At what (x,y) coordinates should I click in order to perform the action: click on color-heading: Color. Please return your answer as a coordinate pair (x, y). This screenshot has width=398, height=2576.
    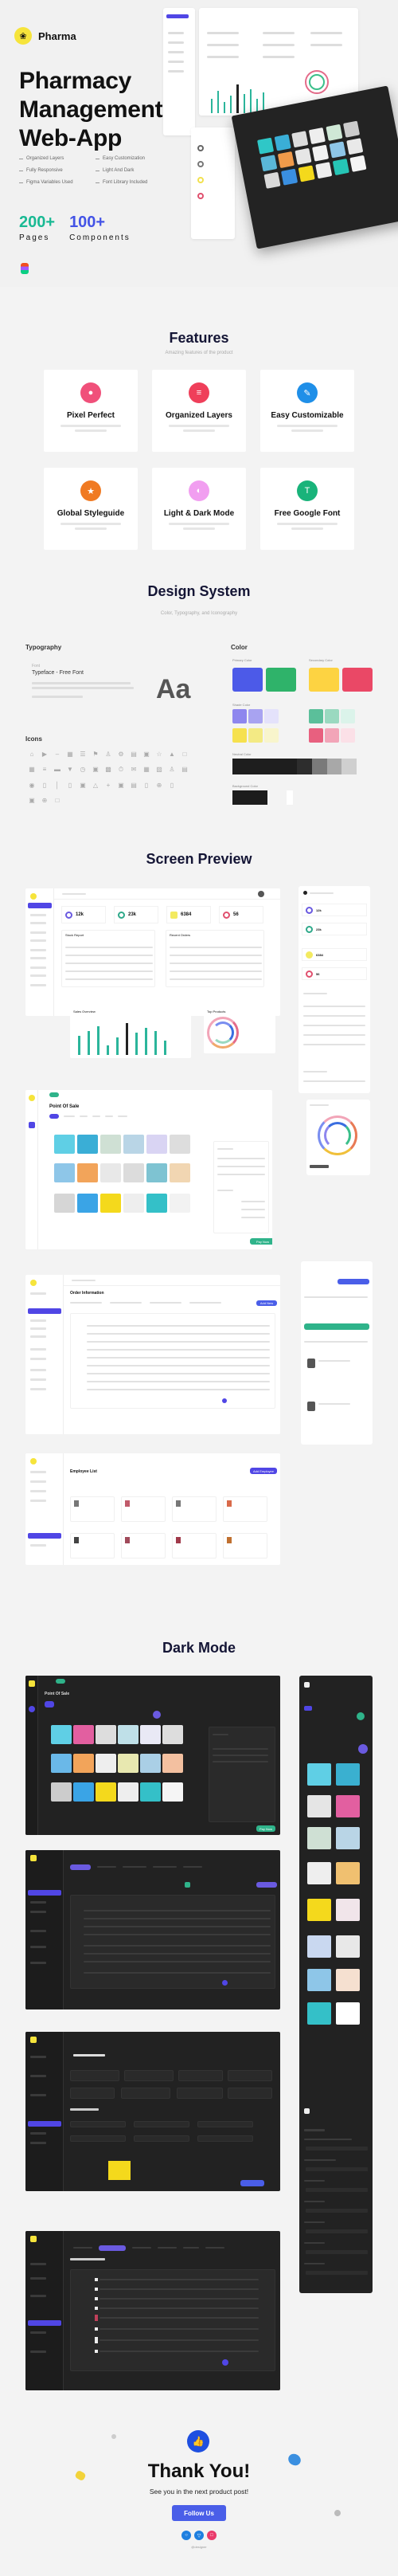
    Looking at the image, I should click on (240, 647).